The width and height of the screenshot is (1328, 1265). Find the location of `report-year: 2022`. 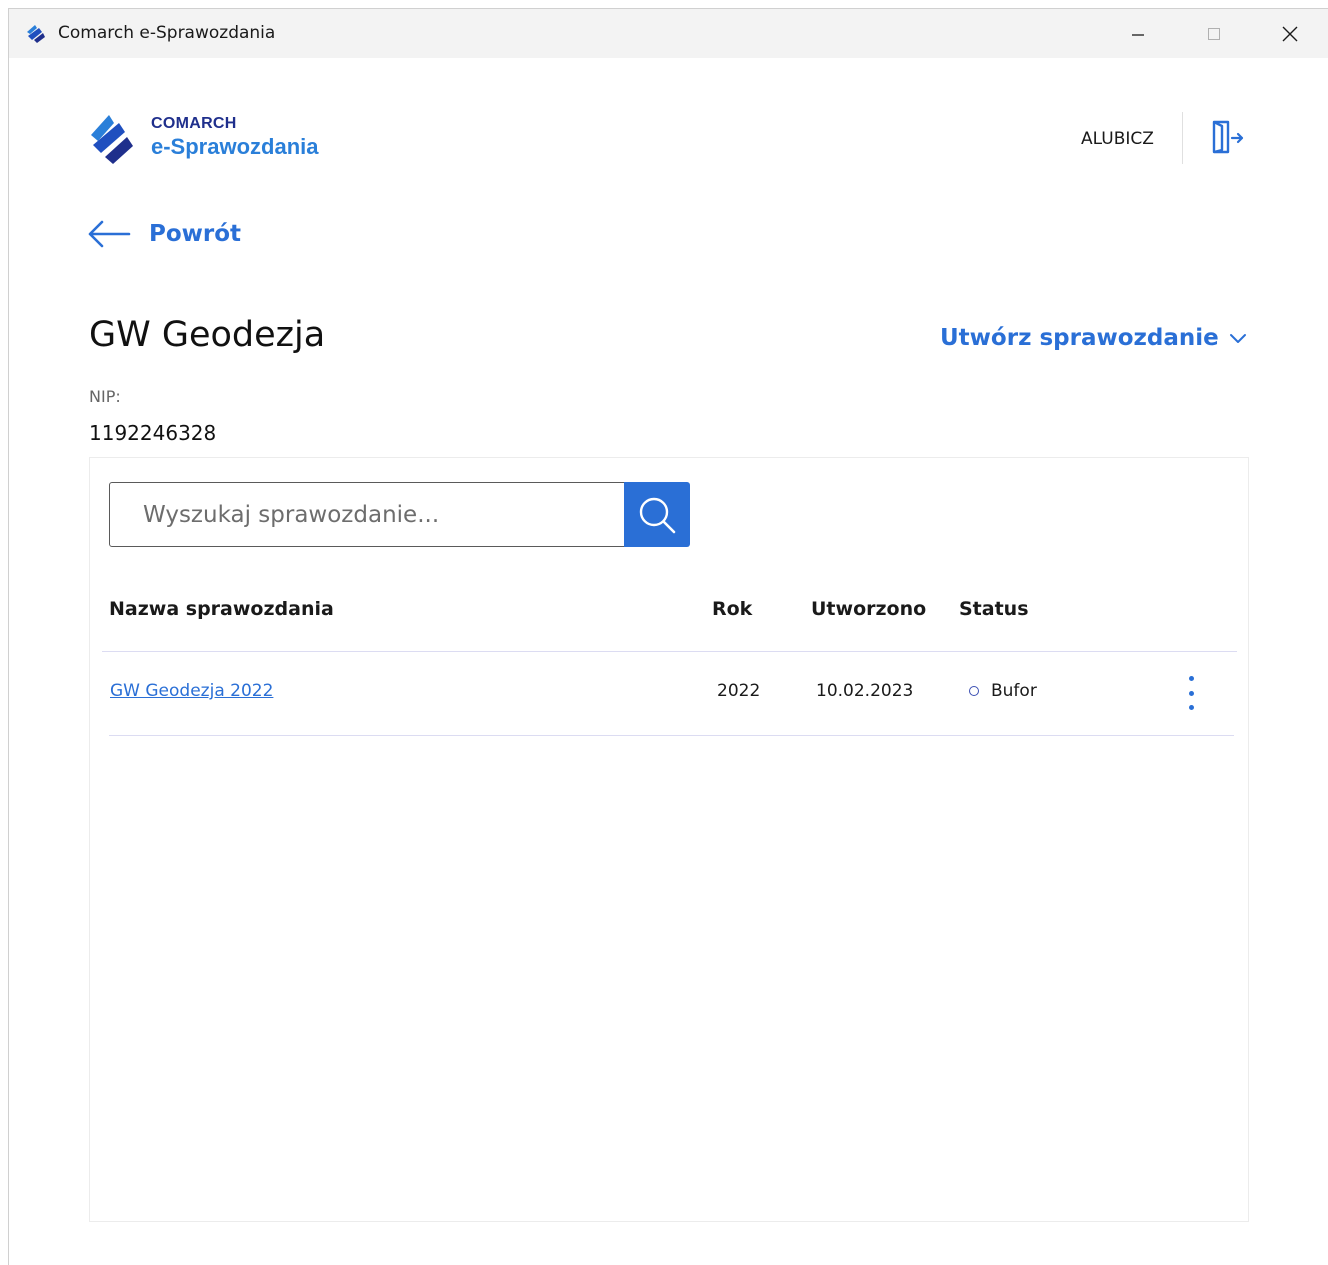

report-year: 2022 is located at coordinates (739, 691).